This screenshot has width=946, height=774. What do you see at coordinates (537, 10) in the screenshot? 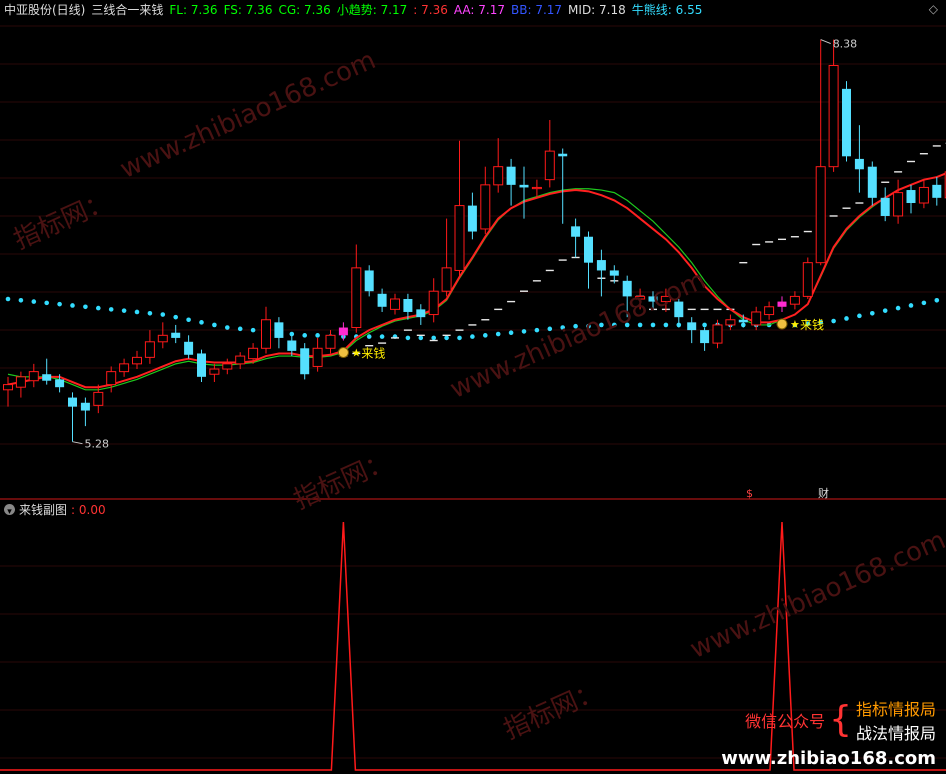
I see `header-value-6: BB: 7.17` at bounding box center [537, 10].